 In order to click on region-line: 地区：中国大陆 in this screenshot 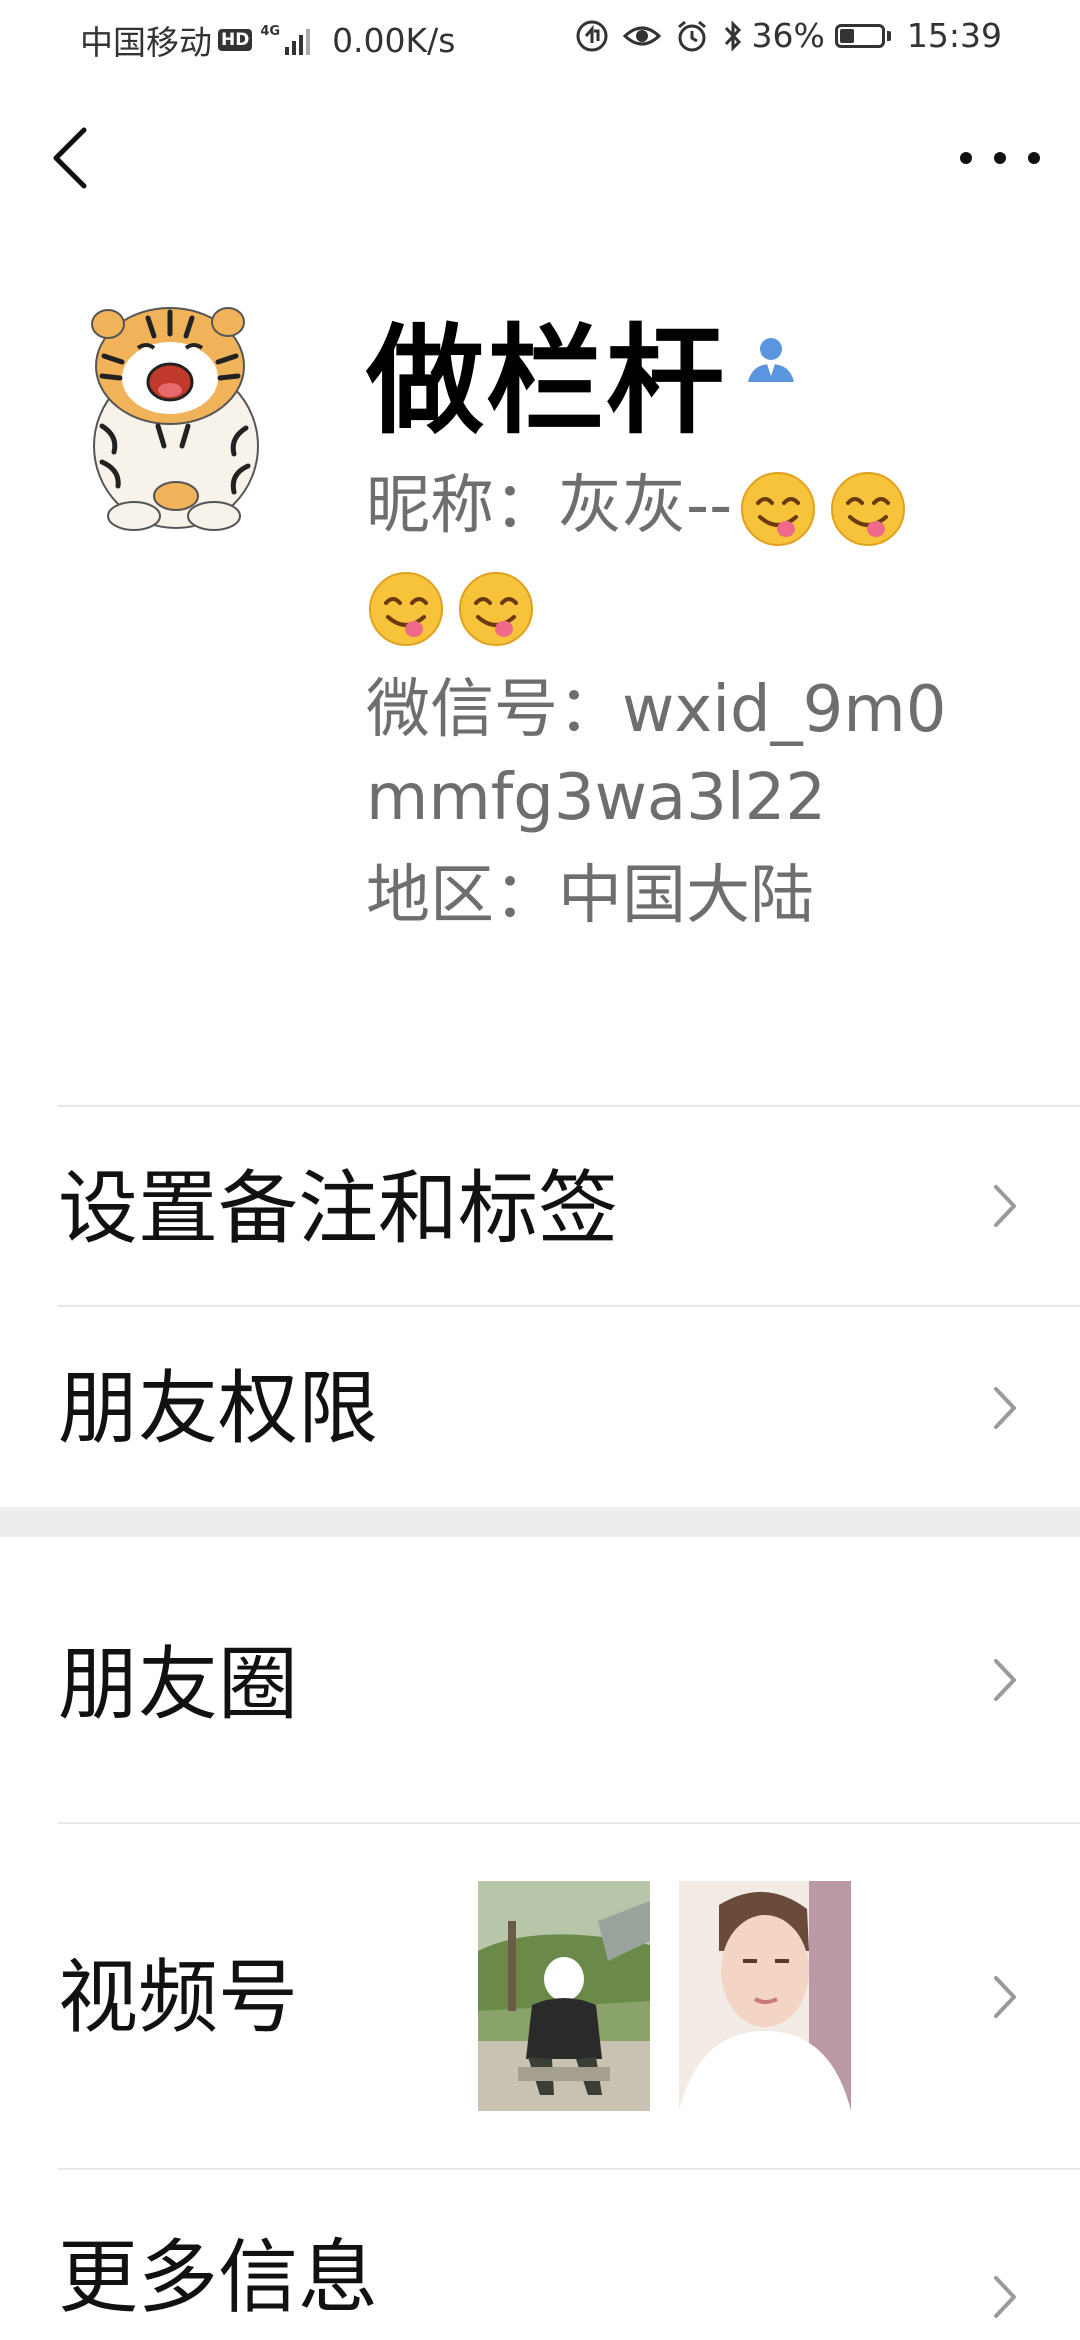, I will do `click(686, 896)`.